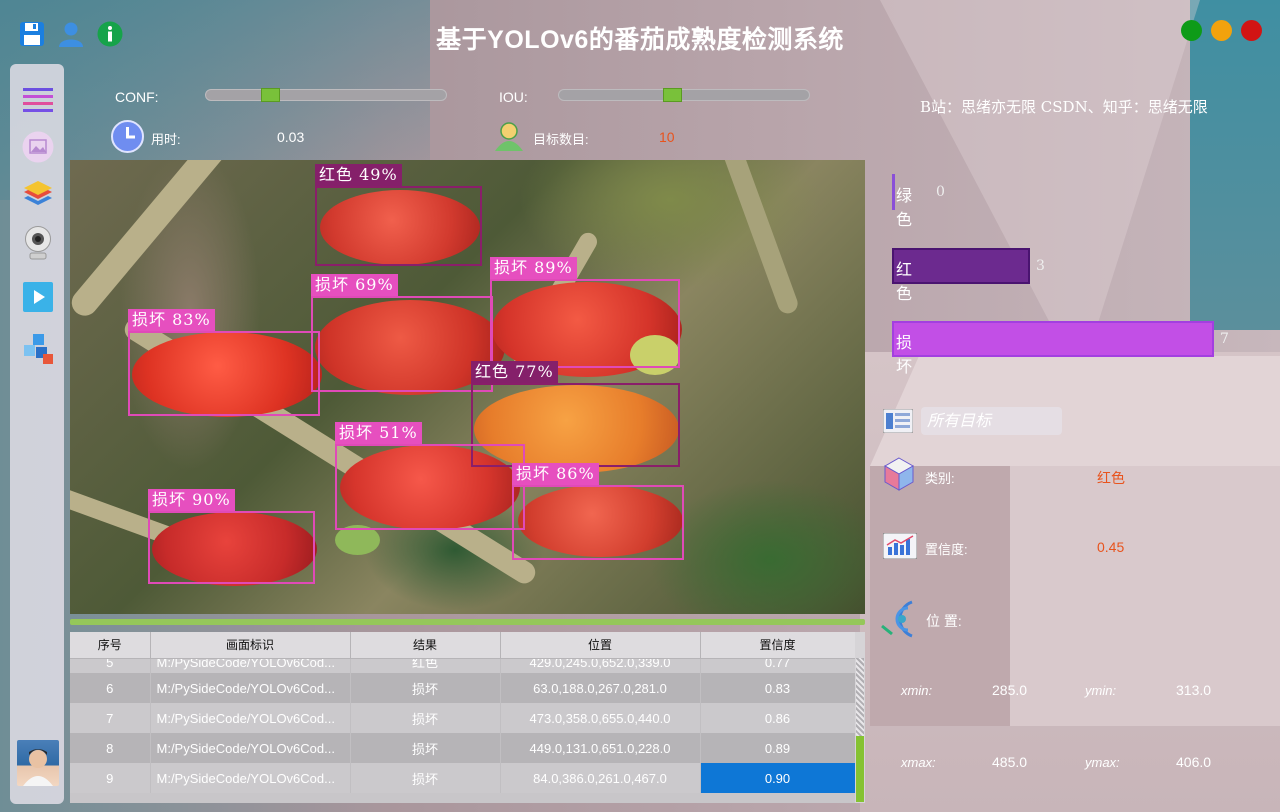  I want to click on table-header-row: 序号 画面标识 结果 位置 置信度, so click(463, 645).